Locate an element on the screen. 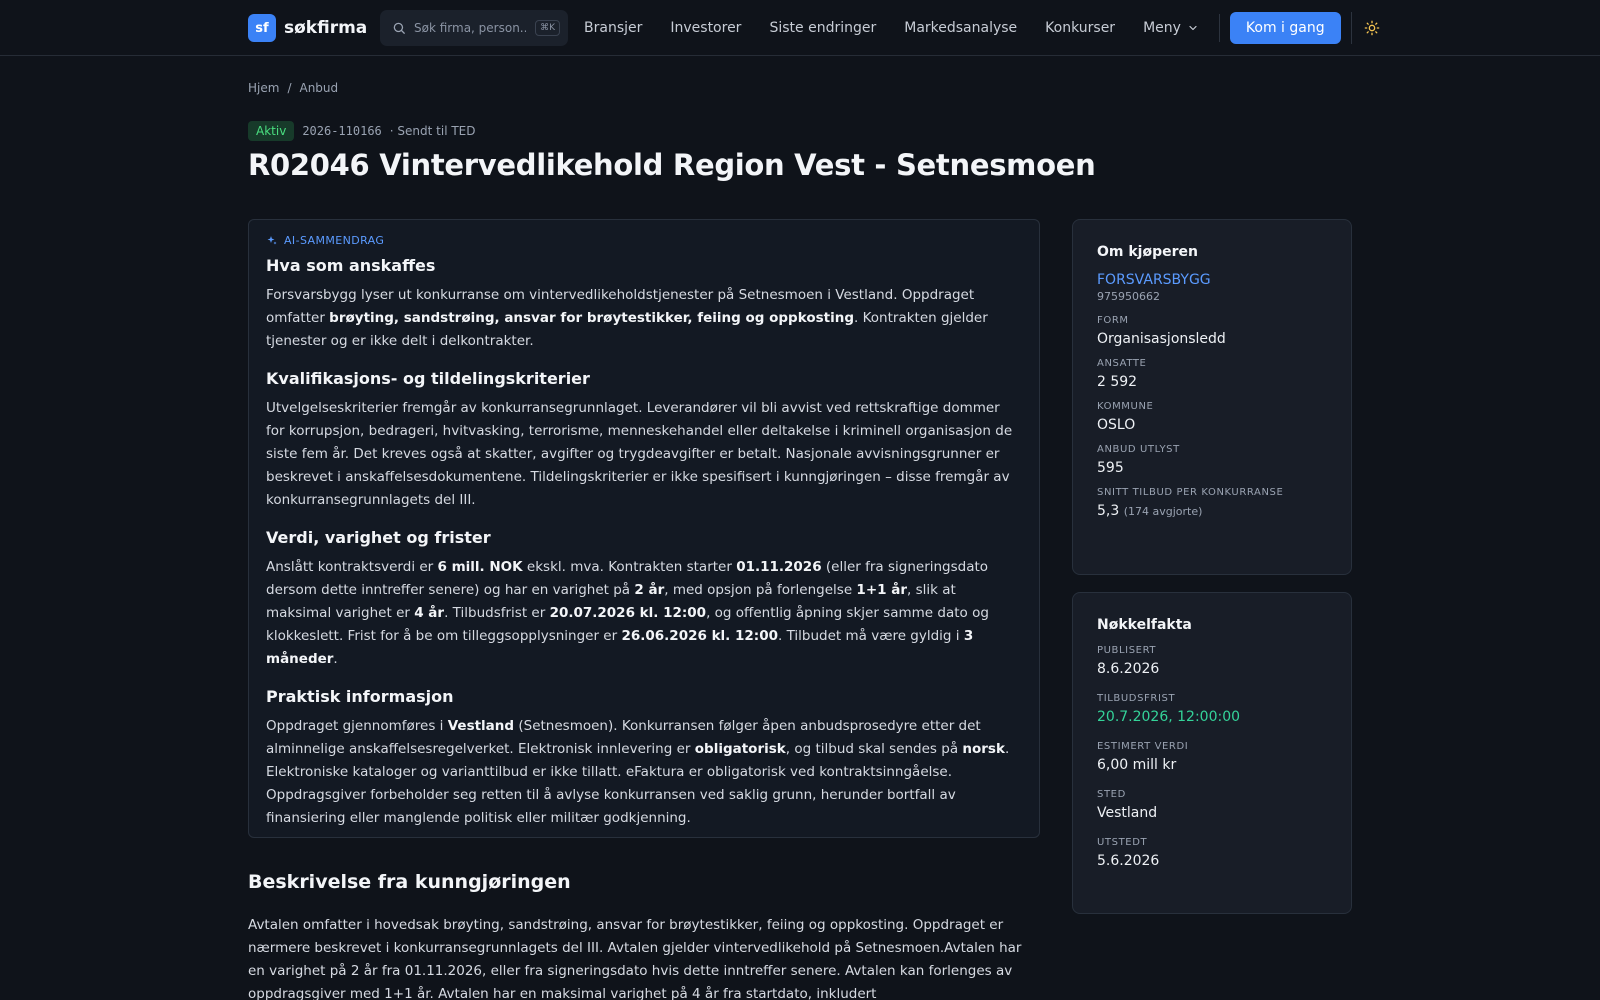 This screenshot has width=1600, height=1000. field-label: KOMMUNE is located at coordinates (1125, 406).